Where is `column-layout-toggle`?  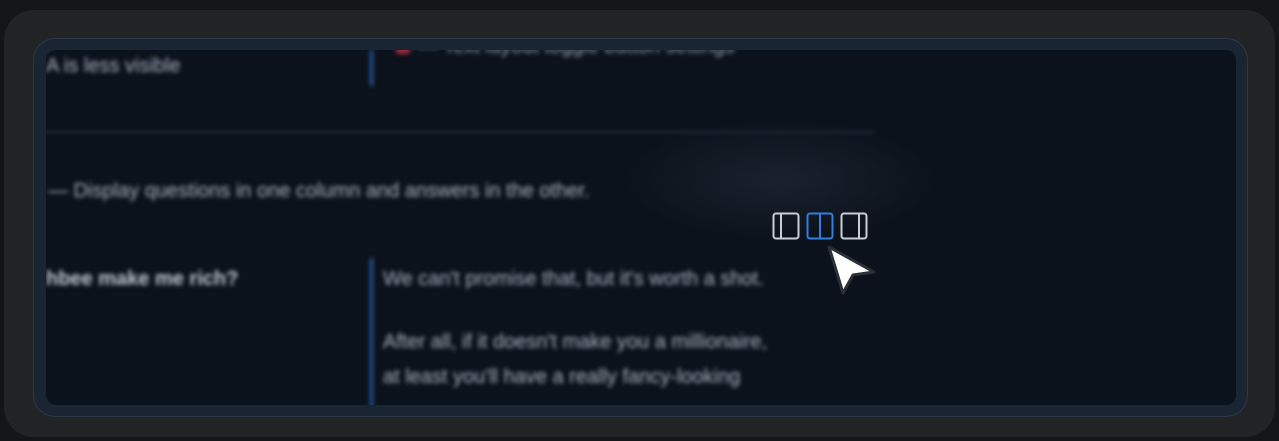 column-layout-toggle is located at coordinates (820, 226).